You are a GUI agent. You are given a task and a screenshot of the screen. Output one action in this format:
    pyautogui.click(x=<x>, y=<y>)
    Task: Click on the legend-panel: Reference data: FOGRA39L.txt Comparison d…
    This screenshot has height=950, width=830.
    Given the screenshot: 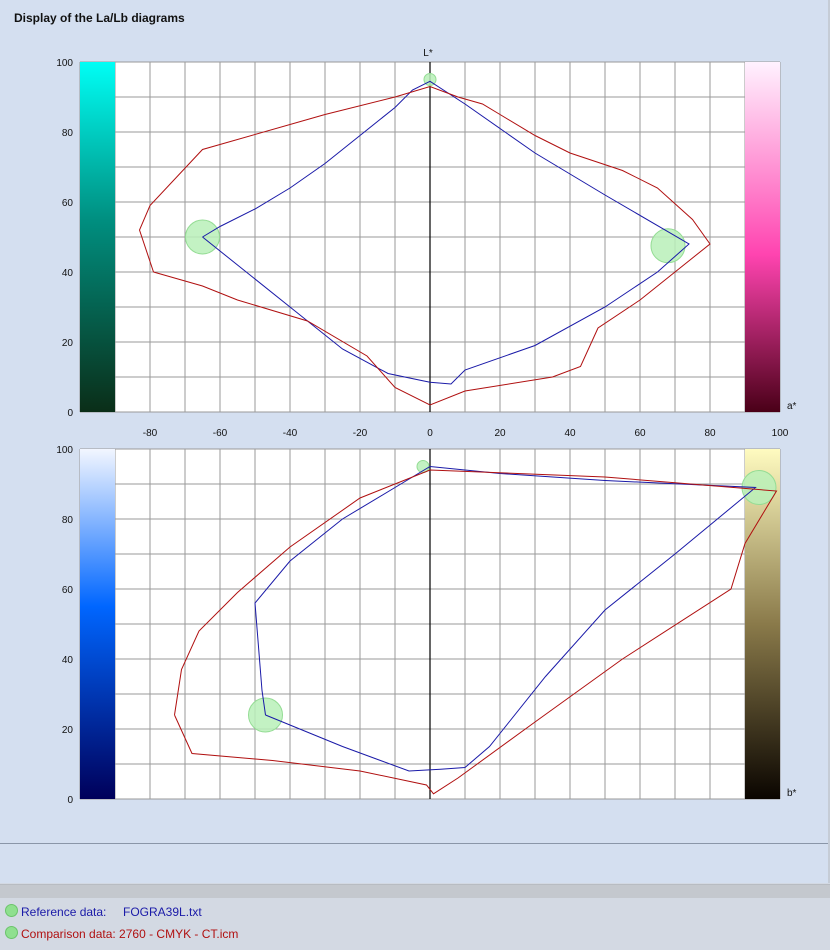 What is the action you would take?
    pyautogui.click(x=415, y=924)
    